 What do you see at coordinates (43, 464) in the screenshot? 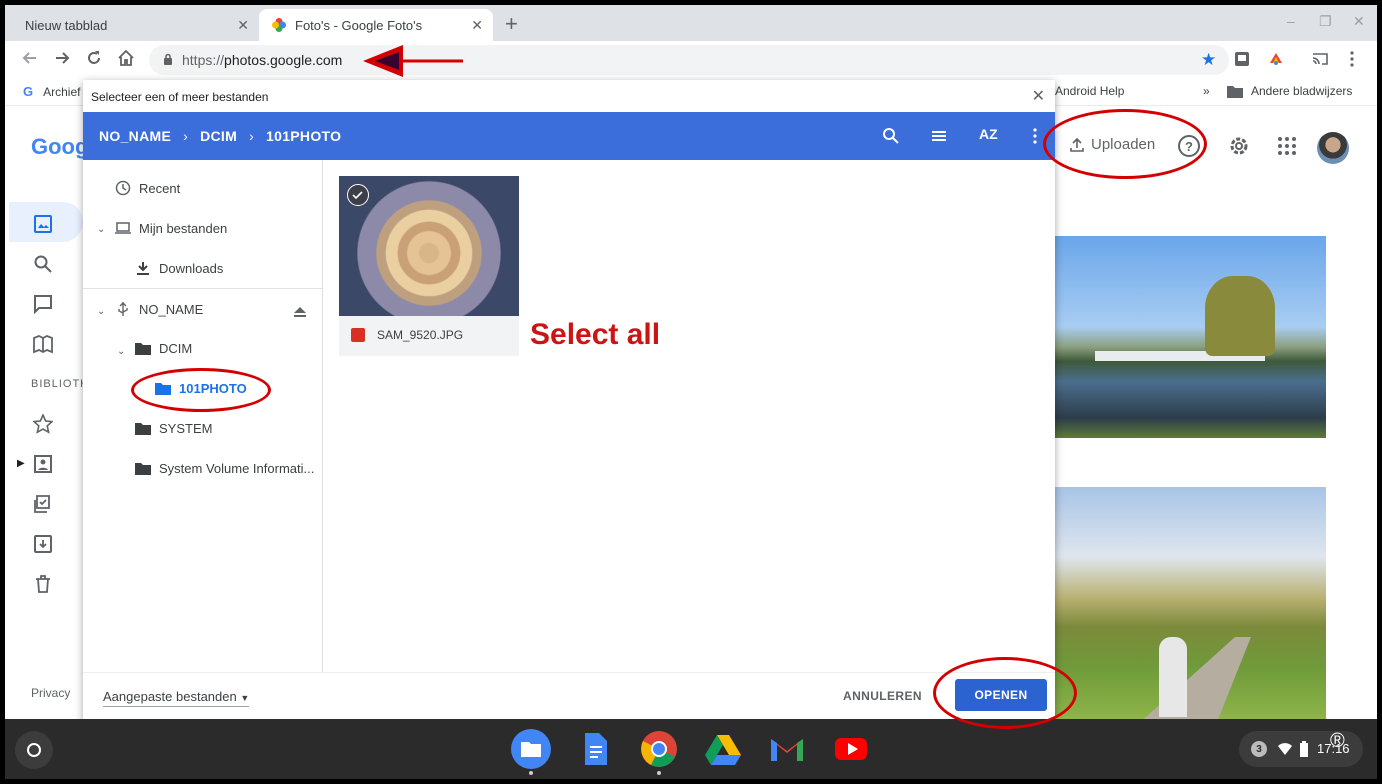
I see `album-icon` at bounding box center [43, 464].